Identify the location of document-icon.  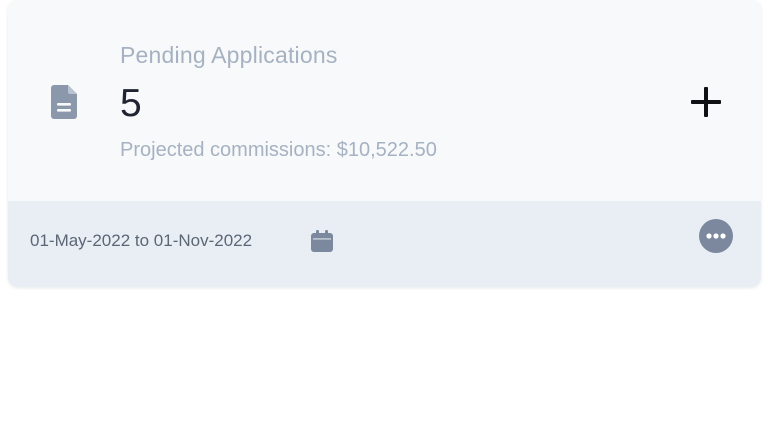
(64, 102).